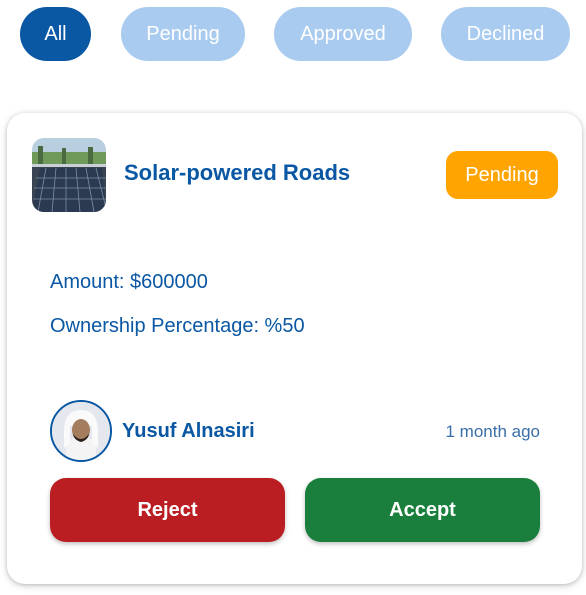  Describe the element at coordinates (129, 282) in the screenshot. I see `amount-text: Amount: $600000` at that location.